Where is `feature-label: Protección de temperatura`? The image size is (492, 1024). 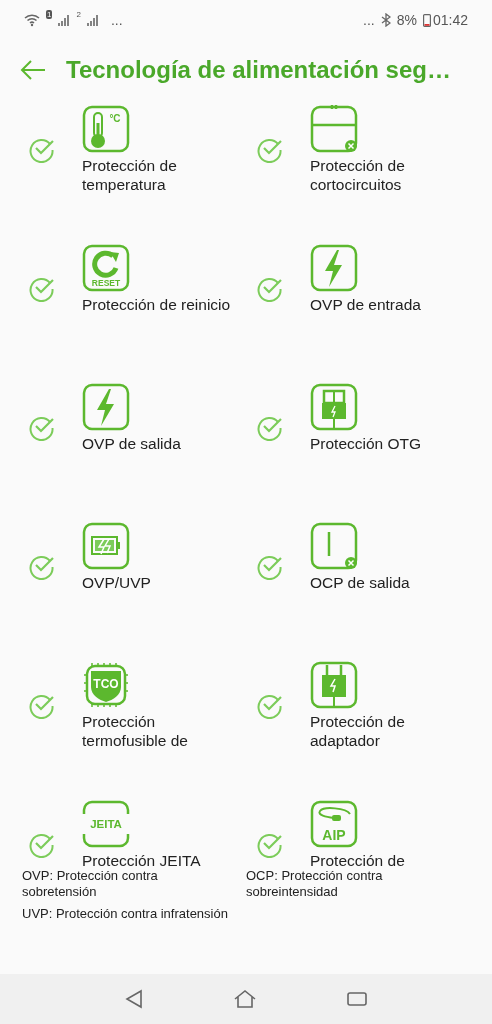
feature-label: Protección de temperatura is located at coordinates (130, 175).